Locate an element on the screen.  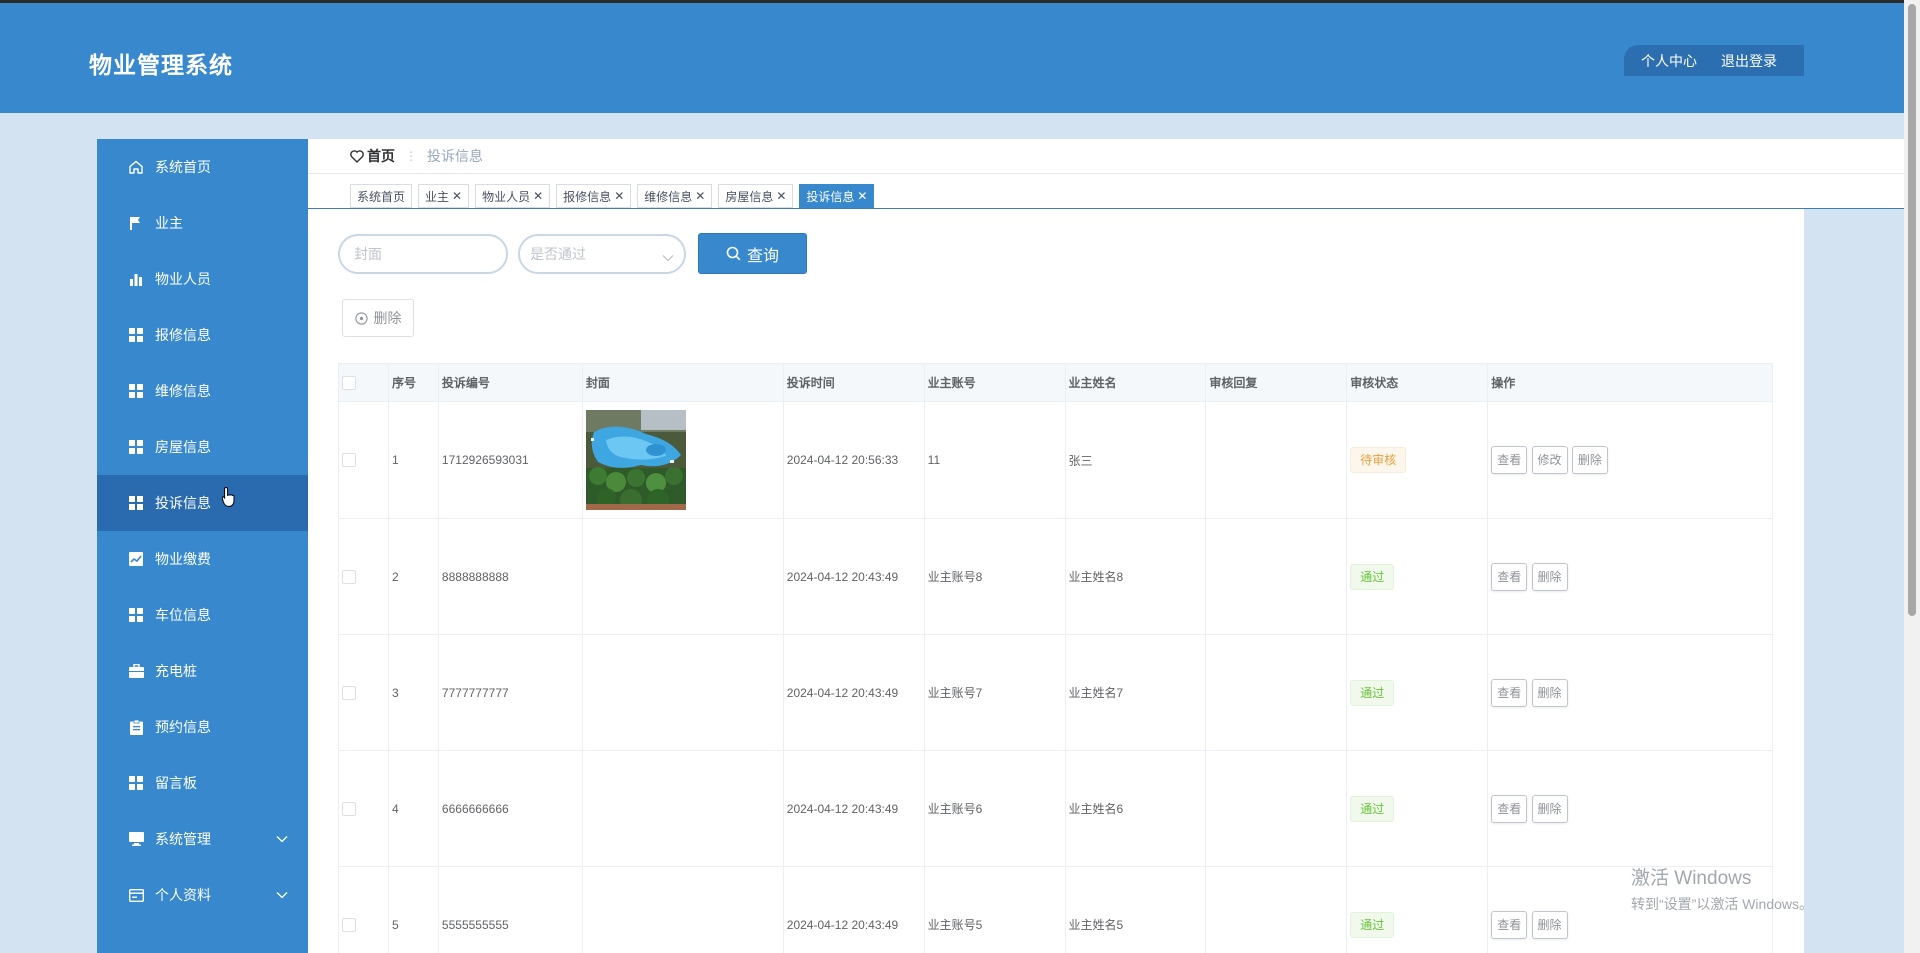
sidebar-item-label: 个人资料 is located at coordinates (183, 895).